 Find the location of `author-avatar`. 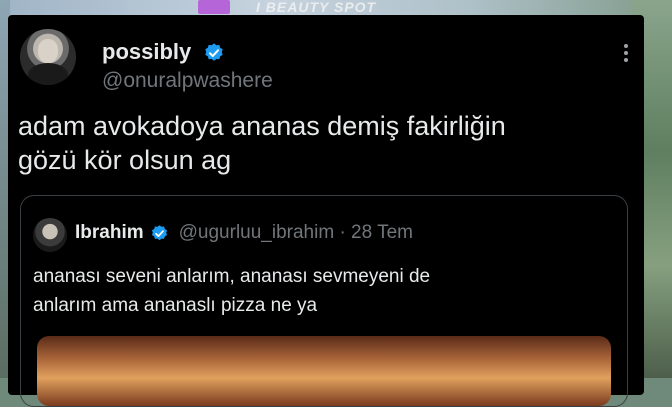

author-avatar is located at coordinates (48, 57).